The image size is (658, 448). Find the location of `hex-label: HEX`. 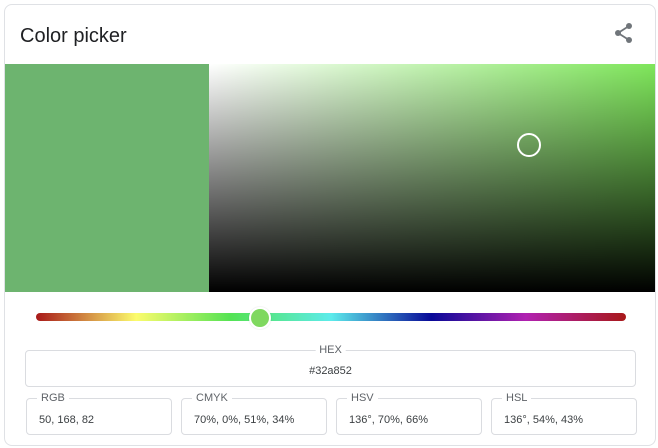

hex-label: HEX is located at coordinates (330, 350).